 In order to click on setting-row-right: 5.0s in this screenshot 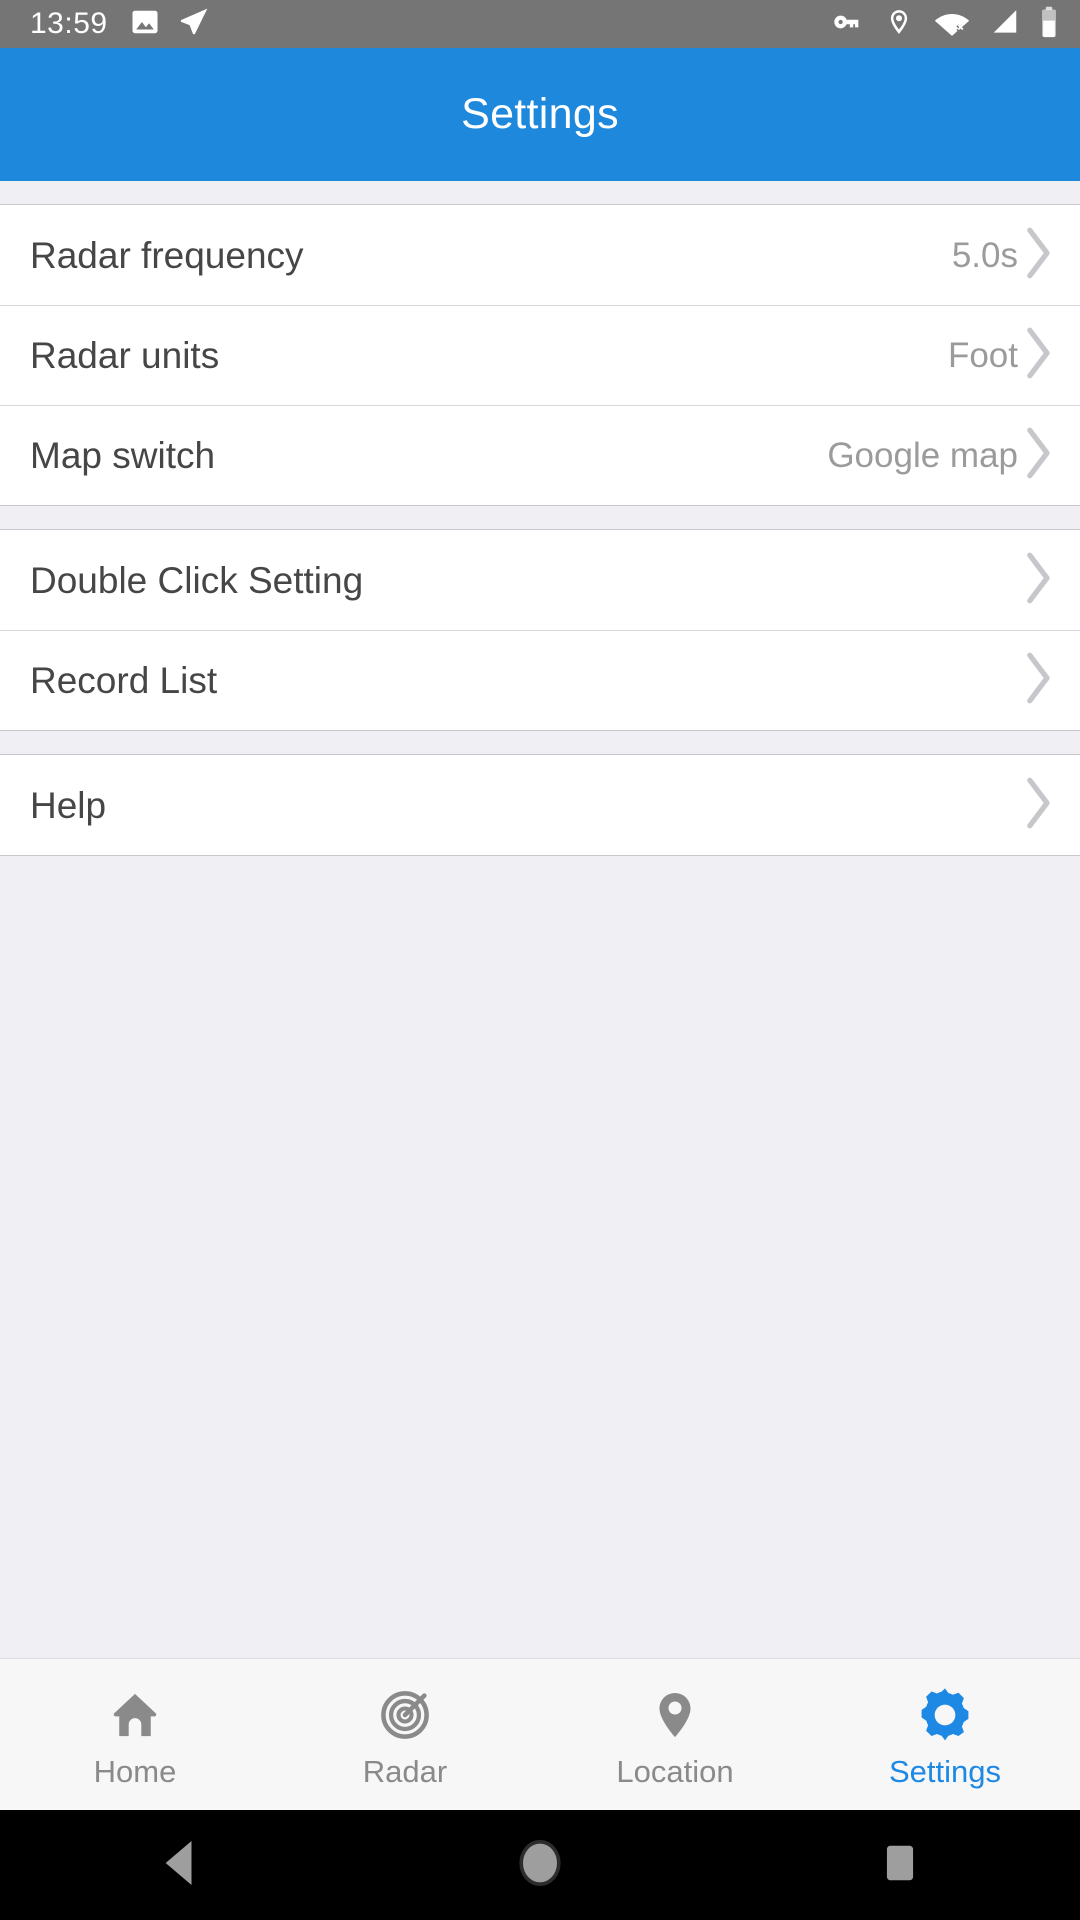, I will do `click(1003, 255)`.